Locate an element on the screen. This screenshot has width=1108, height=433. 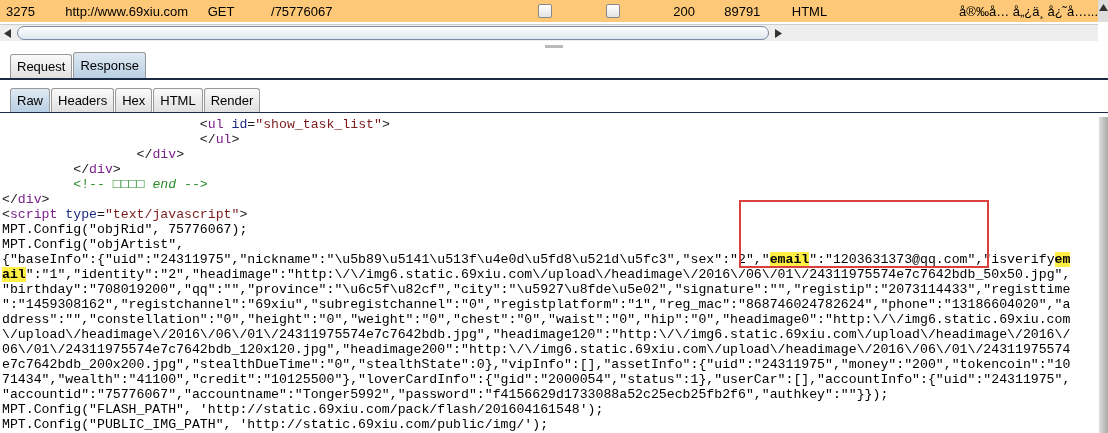
table-cell: HTML is located at coordinates (809, 11).